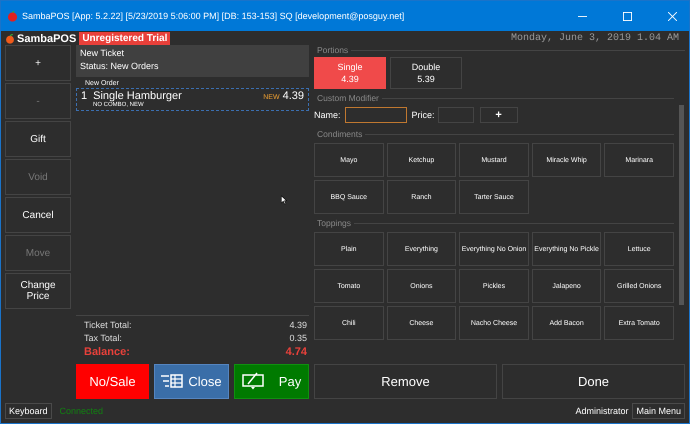 Image resolution: width=690 pixels, height=424 pixels. Describe the element at coordinates (284, 200) in the screenshot. I see `mouse-cursor-icon` at that location.